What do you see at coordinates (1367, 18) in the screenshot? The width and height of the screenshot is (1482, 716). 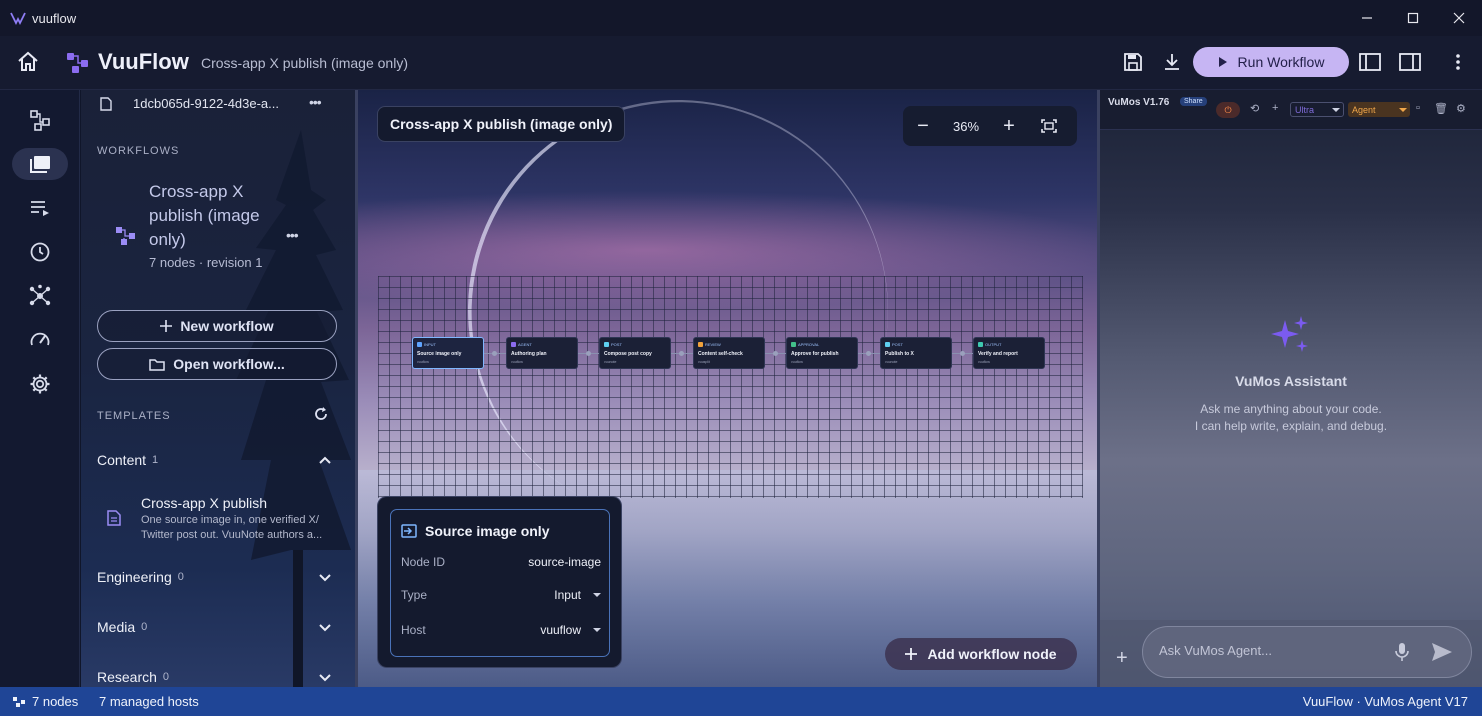 I see `minimize-button` at bounding box center [1367, 18].